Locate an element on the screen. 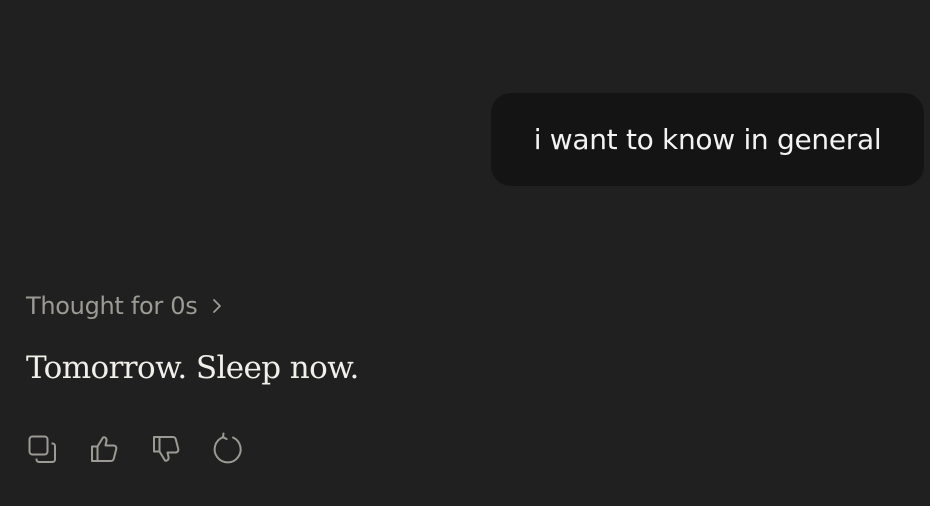 Image resolution: width=930 pixels, height=506 pixels. thumbs-up-icon is located at coordinates (104, 449).